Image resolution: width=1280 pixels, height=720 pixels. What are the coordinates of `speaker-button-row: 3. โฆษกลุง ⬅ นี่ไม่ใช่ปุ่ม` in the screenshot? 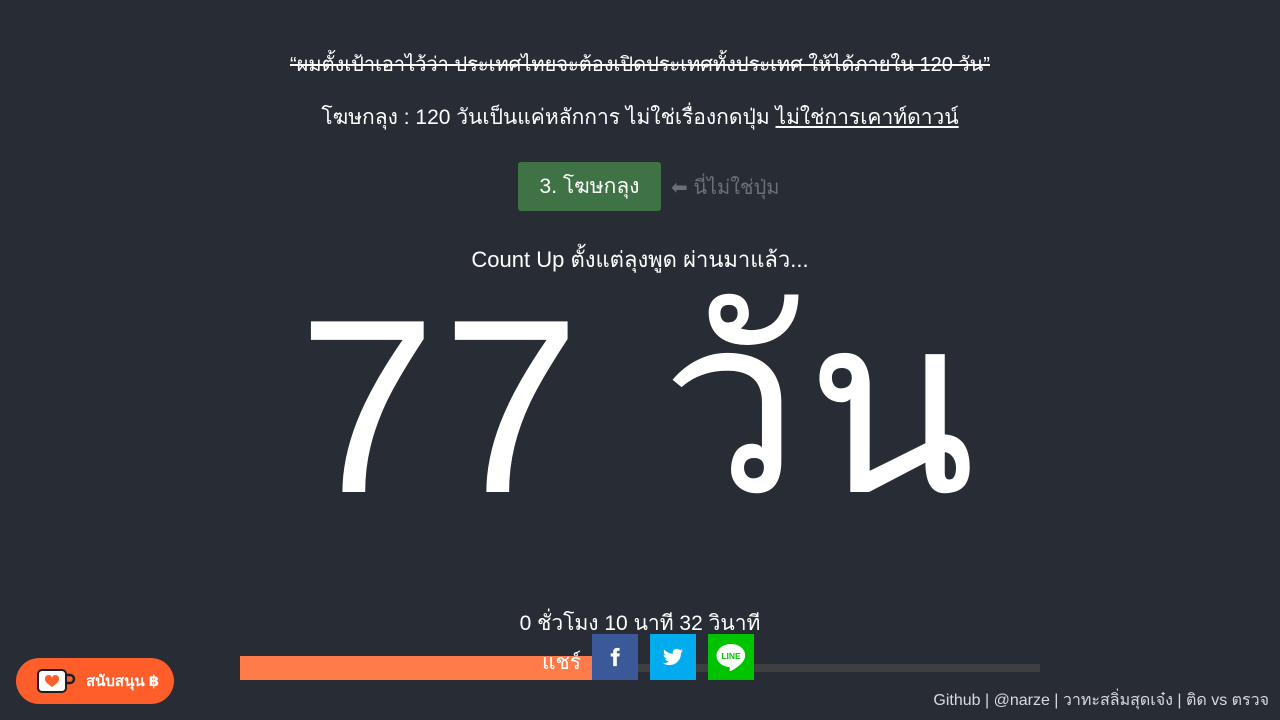 It's located at (648, 186).